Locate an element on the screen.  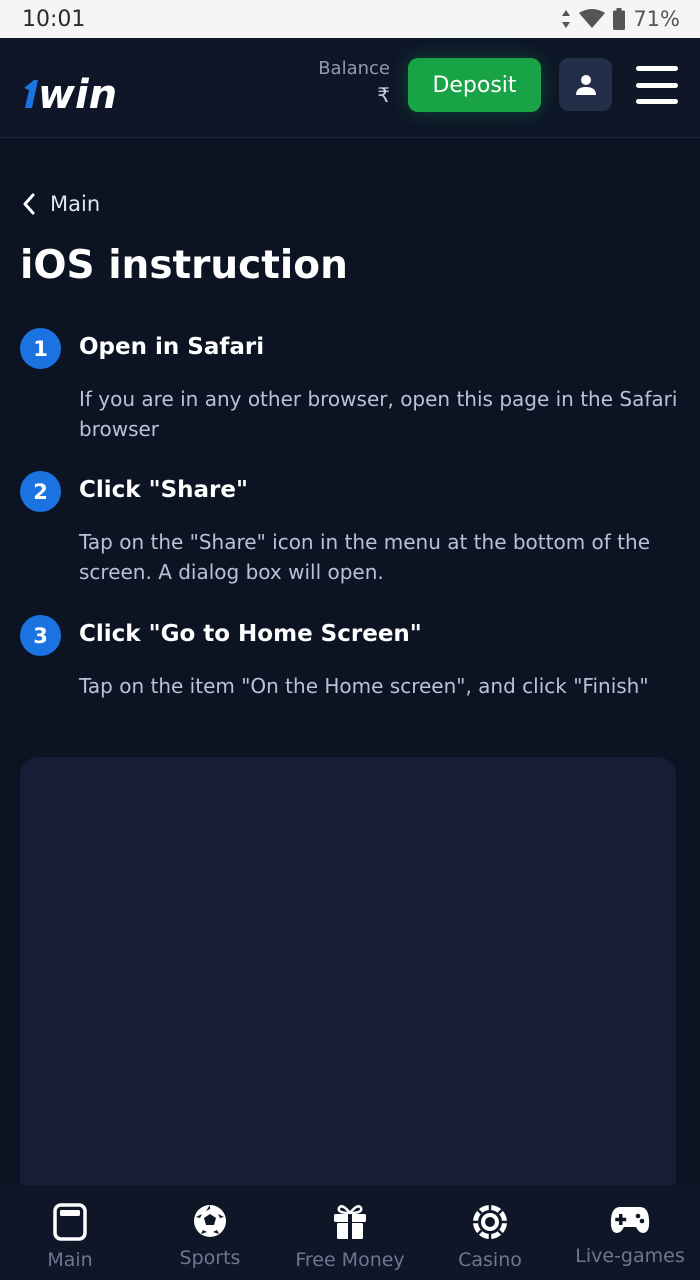
back-link-label: Main is located at coordinates (75, 204).